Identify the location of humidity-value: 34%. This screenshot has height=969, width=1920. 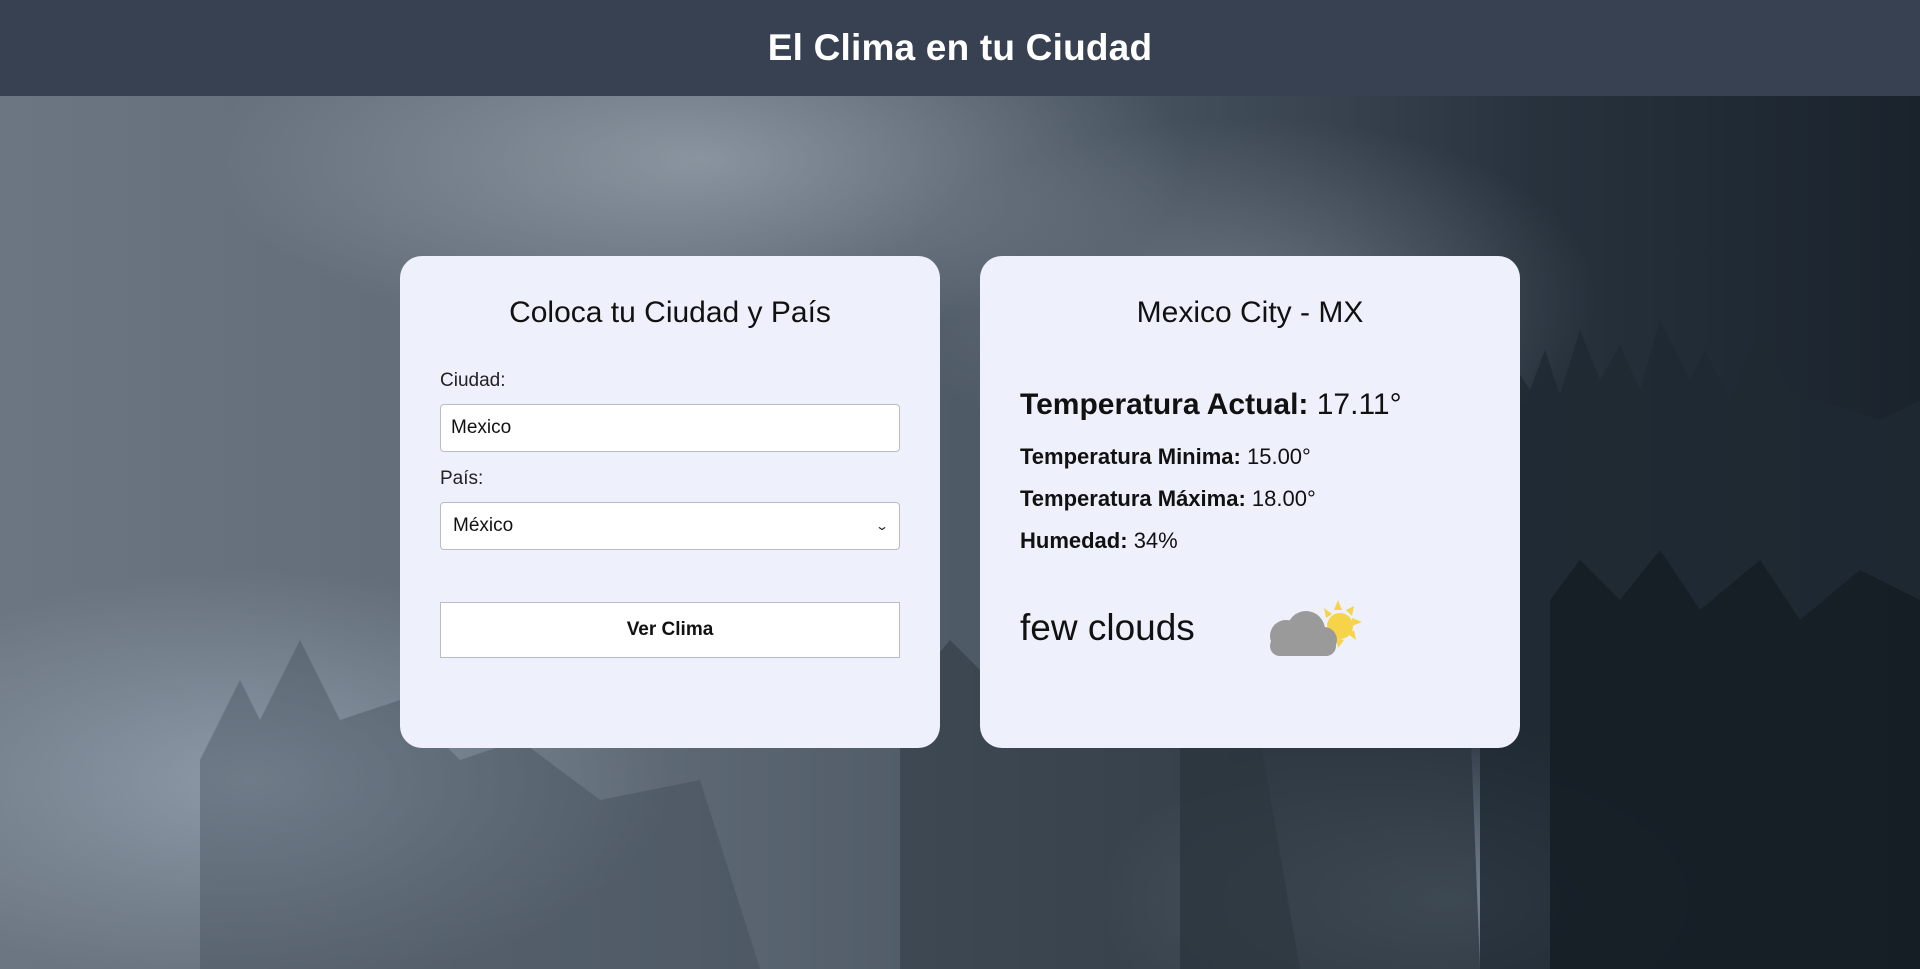
(1155, 540).